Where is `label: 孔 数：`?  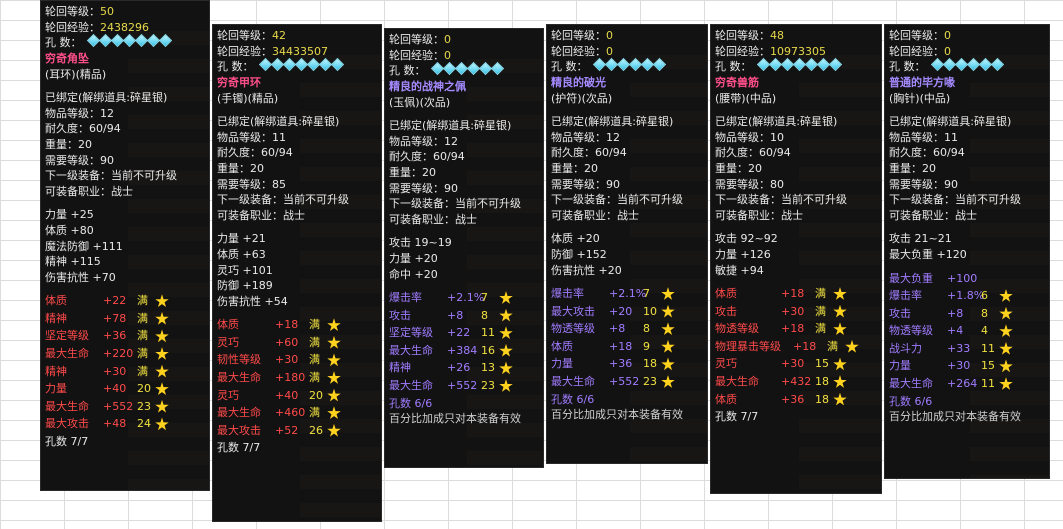 label: 孔 数： is located at coordinates (907, 67).